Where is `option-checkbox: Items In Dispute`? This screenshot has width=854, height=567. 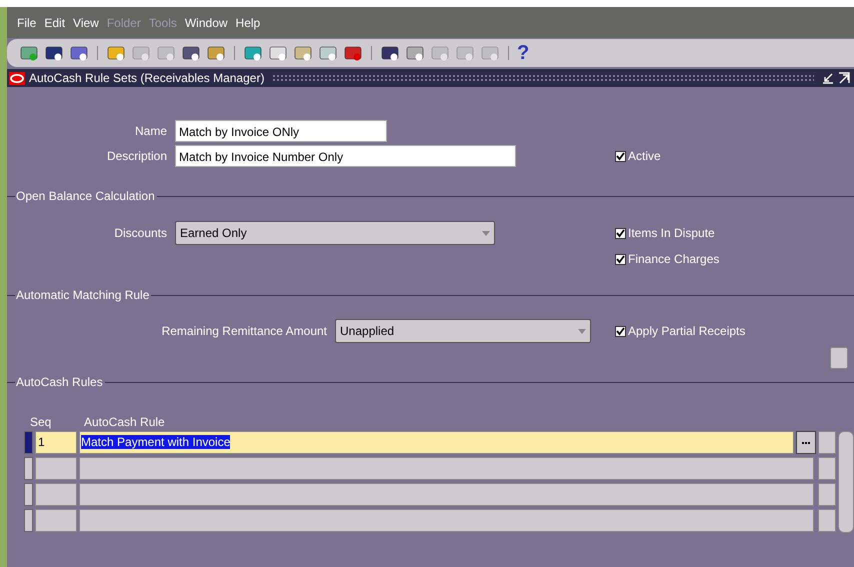
option-checkbox: Items In Dispute is located at coordinates (667, 233).